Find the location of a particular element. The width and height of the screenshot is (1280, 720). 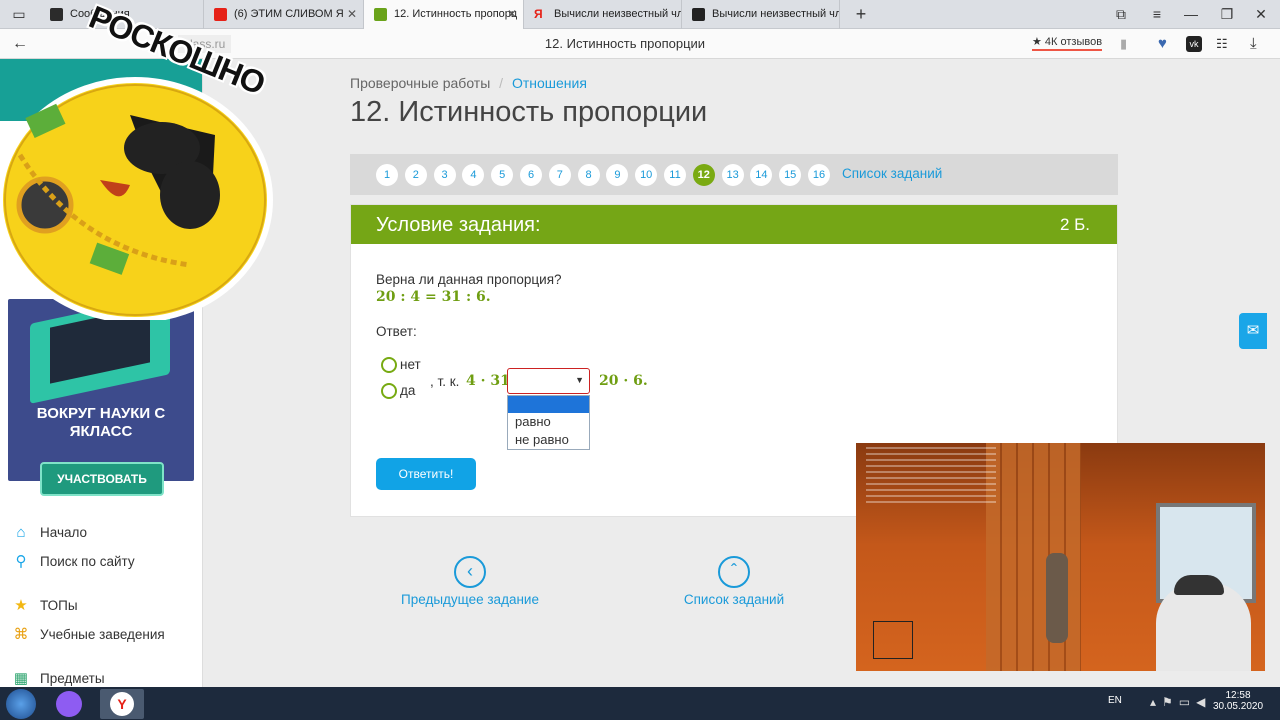

promo-title: ВОКРУГ НАУКИ С ЯКЛАСС is located at coordinates (101, 422).